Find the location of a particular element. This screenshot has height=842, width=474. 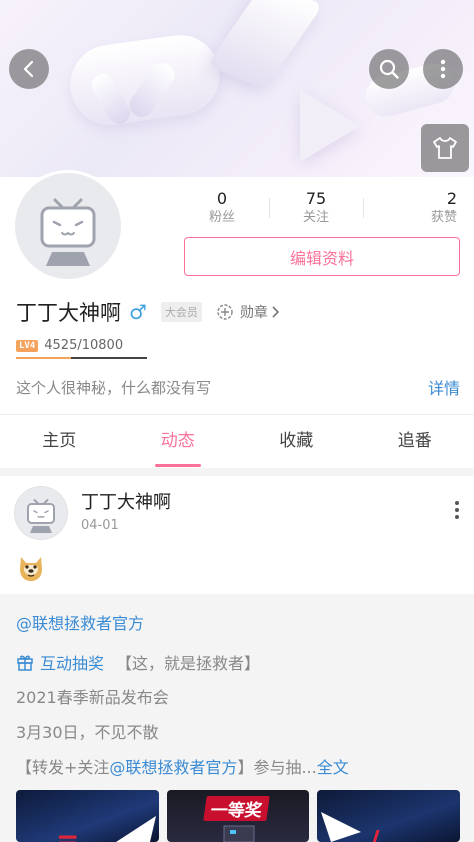

repost-image: ≡ is located at coordinates (87, 816).